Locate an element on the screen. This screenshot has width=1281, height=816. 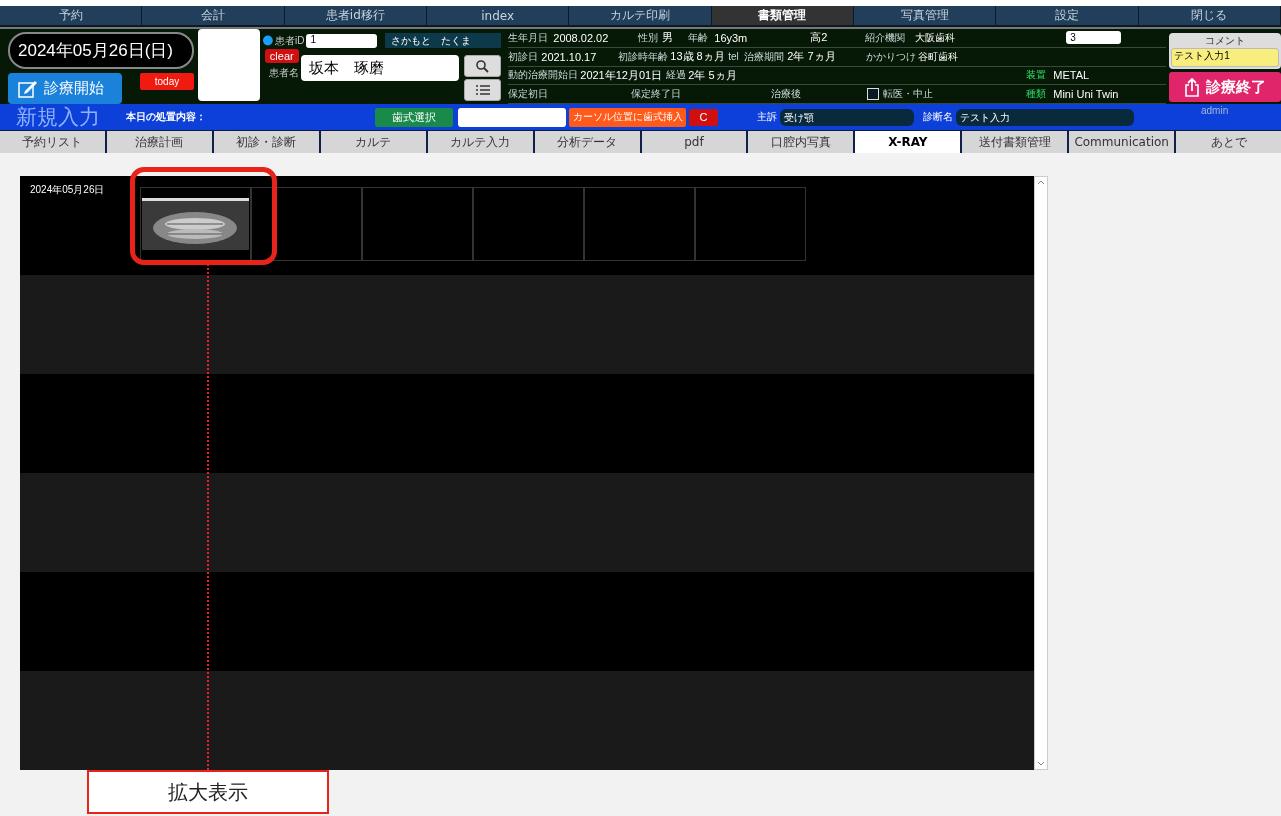
patient-name-label: 患者名 is located at coordinates (283, 73).